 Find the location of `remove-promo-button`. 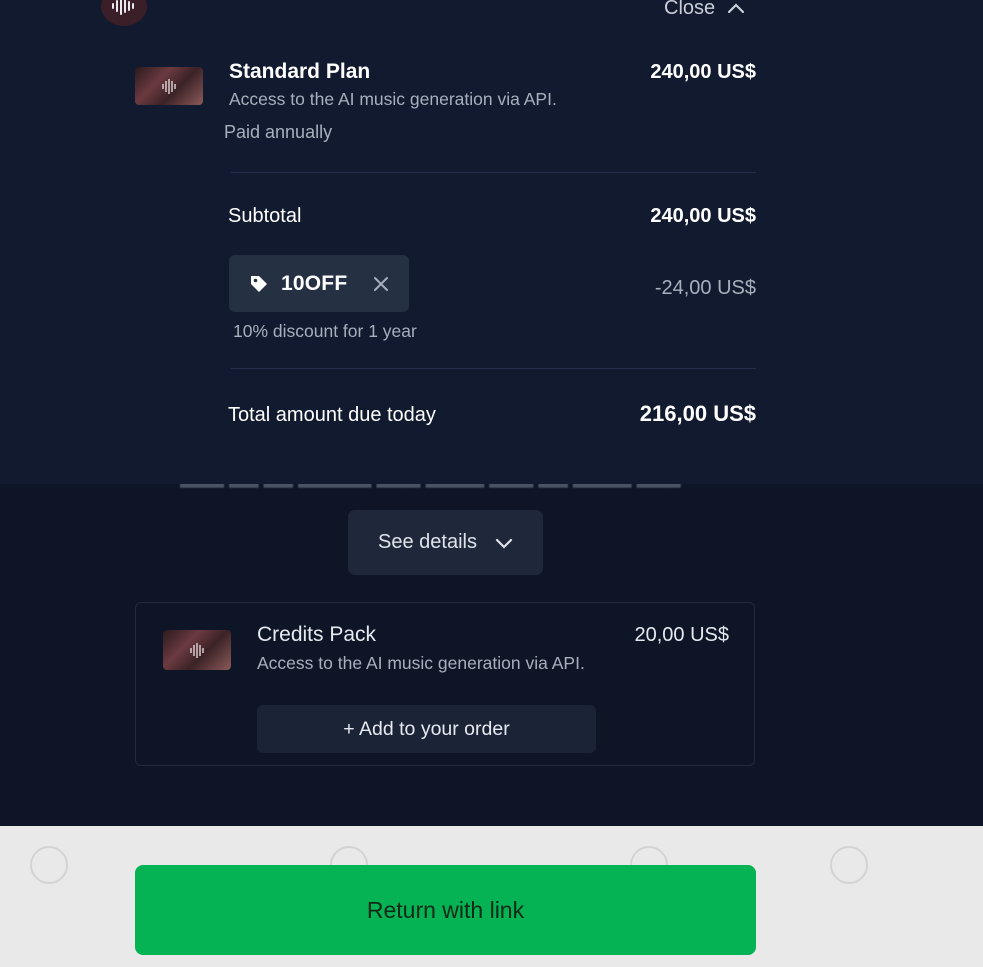

remove-promo-button is located at coordinates (381, 284).